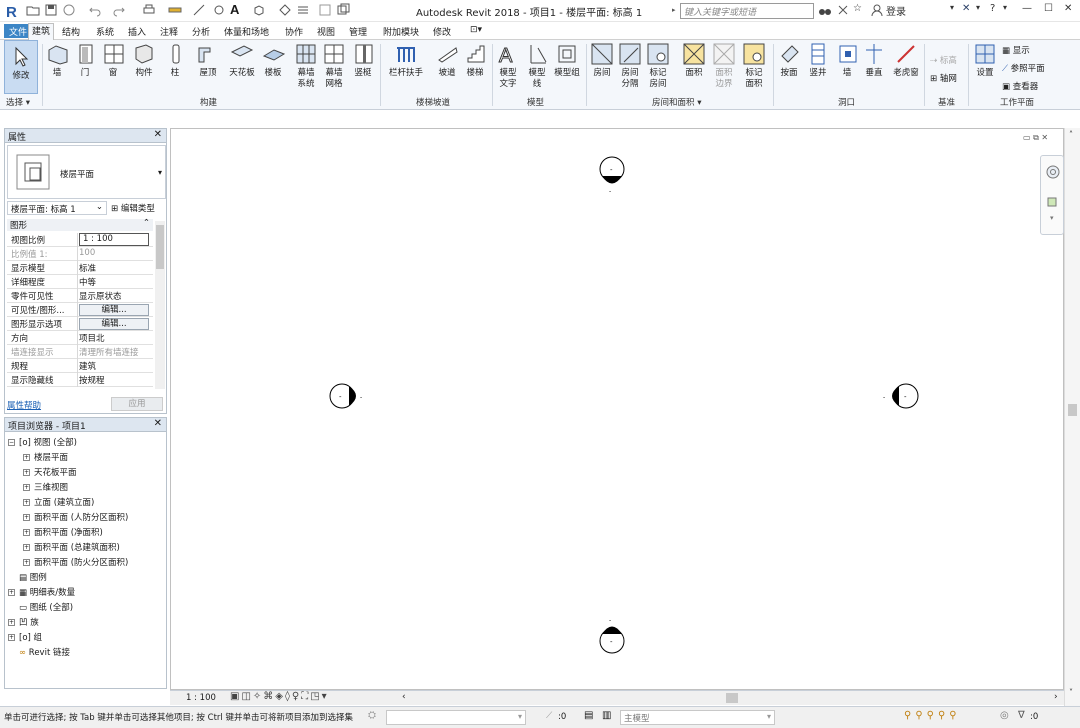 Image resolution: width=1080 pixels, height=728 pixels. I want to click on maximize-button: ☐, so click(1048, 8).